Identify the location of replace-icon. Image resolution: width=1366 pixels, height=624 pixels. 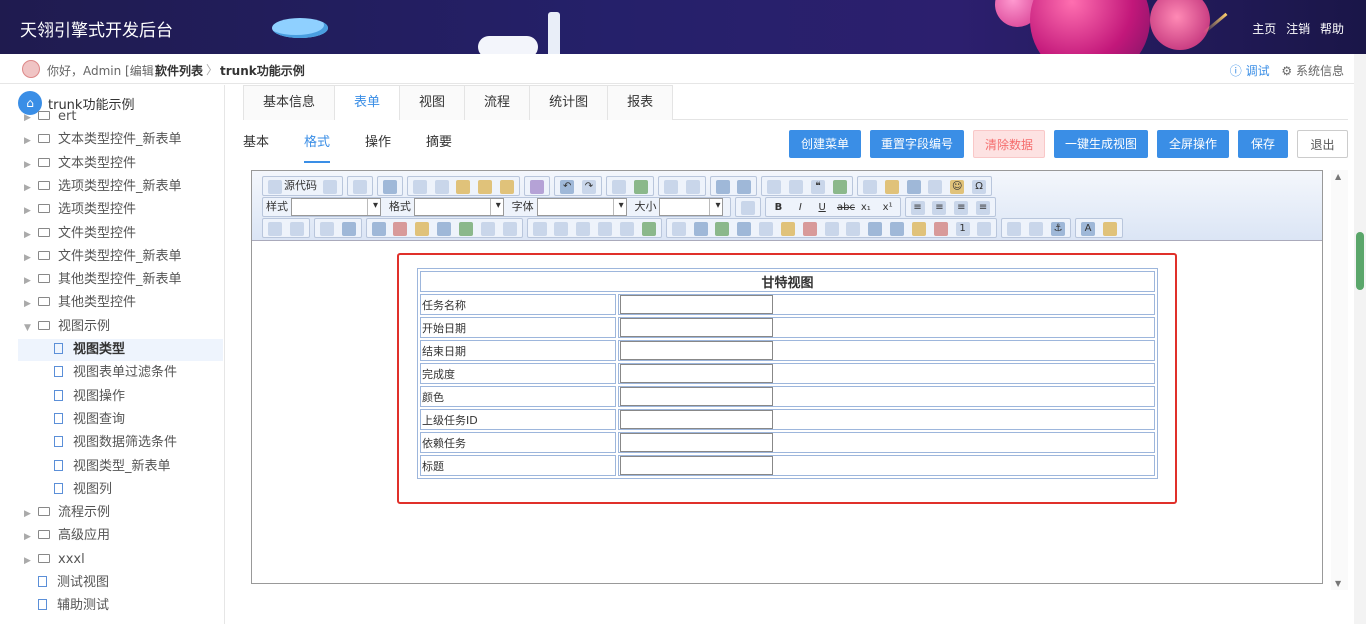
(640, 187).